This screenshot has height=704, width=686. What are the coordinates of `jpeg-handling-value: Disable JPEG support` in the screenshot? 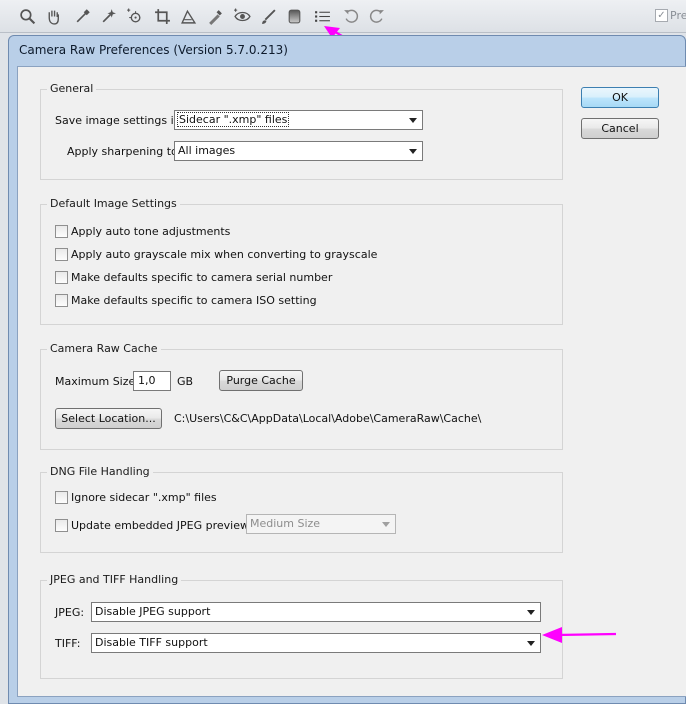 It's located at (153, 611).